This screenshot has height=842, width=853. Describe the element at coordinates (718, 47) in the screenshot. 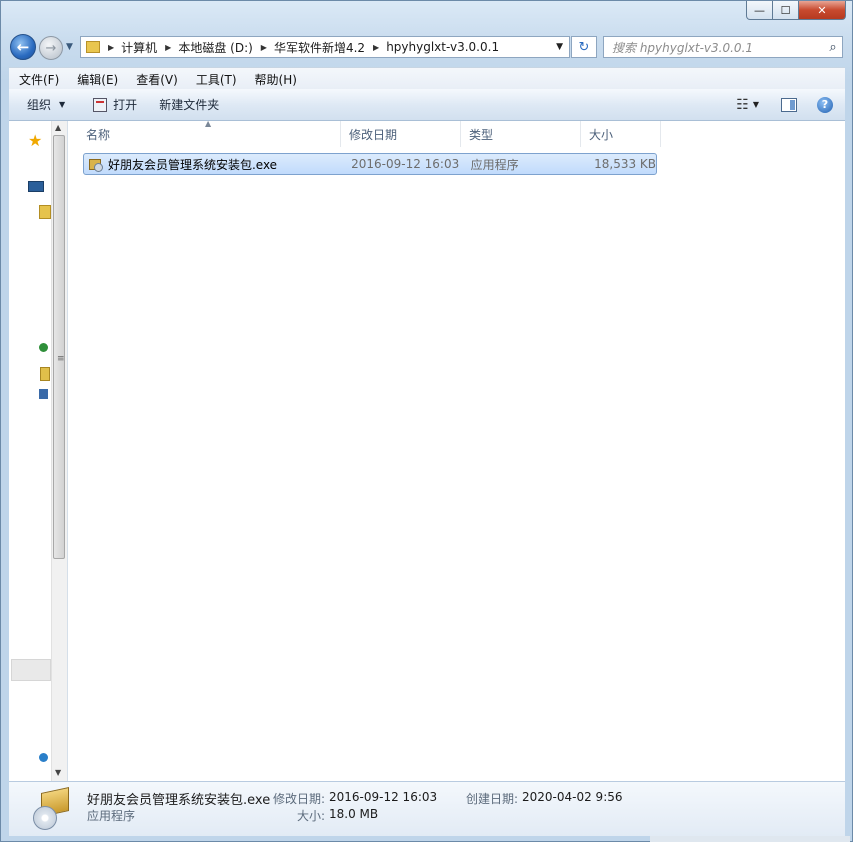

I see `search-input: 搜索 hpyhyglxt-v3.0.0.1` at that location.